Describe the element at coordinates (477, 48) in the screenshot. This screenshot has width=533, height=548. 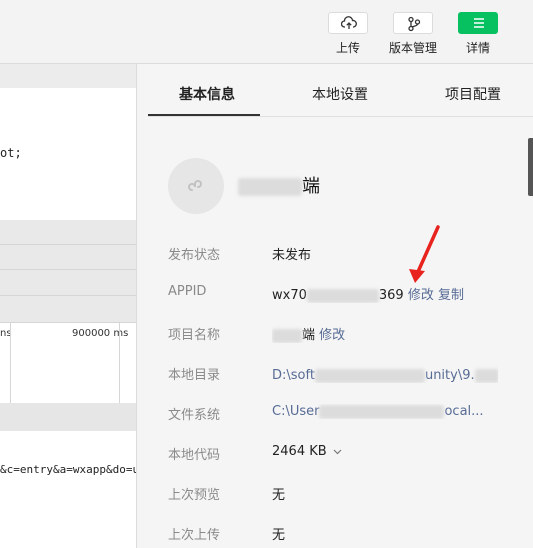
I see `details-label: 详情` at that location.